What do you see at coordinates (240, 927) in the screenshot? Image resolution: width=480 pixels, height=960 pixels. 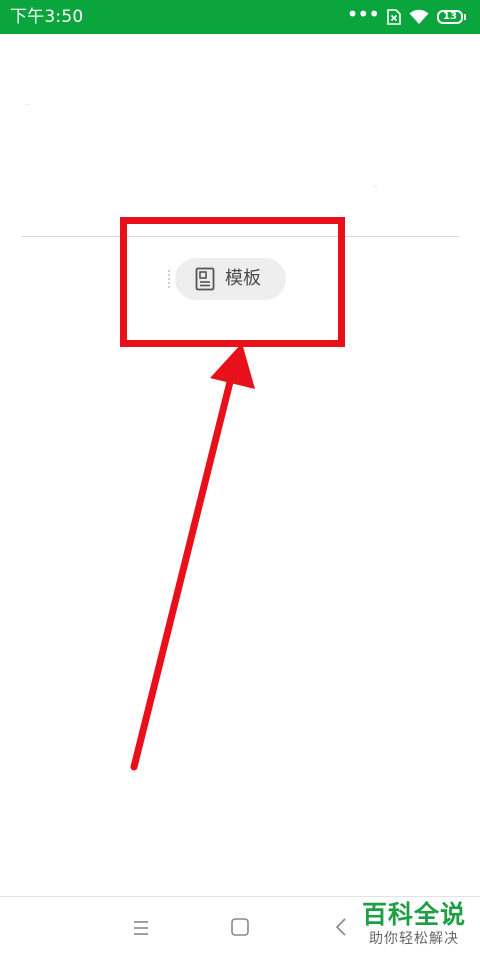 I see `home-icon` at bounding box center [240, 927].